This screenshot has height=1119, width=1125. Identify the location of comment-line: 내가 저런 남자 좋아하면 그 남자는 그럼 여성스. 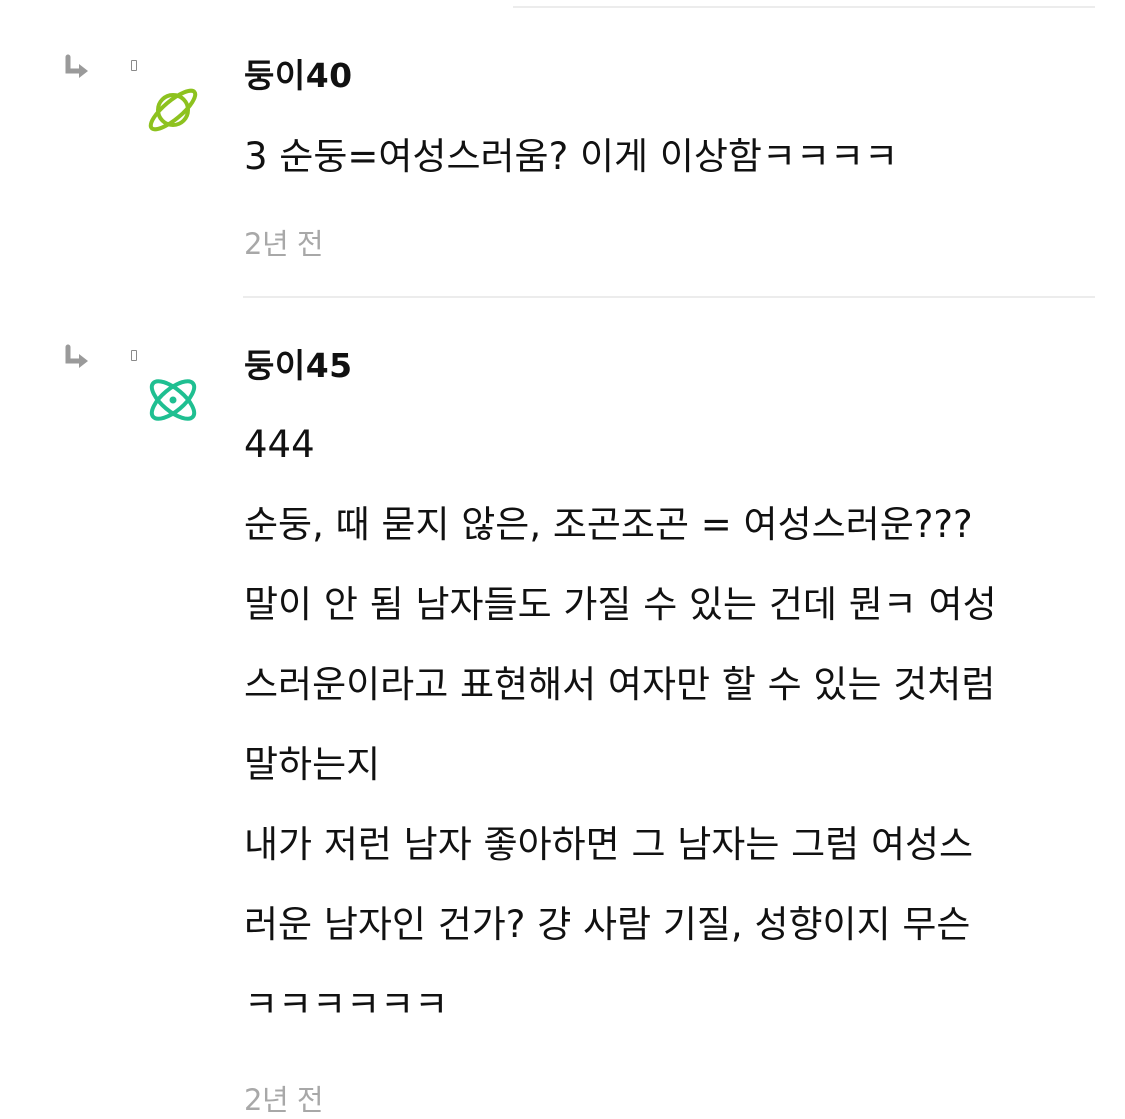
(609, 844).